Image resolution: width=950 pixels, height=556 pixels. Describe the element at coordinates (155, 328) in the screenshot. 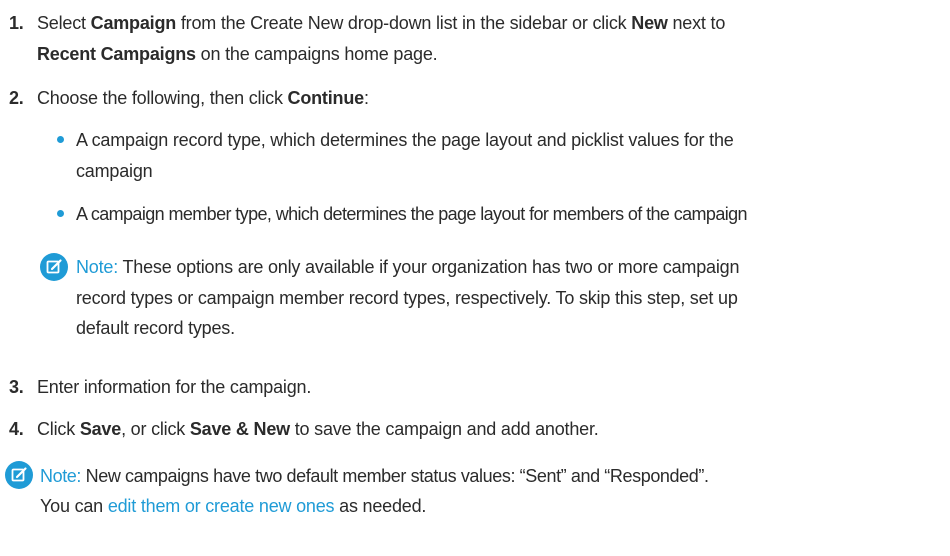

I see `note-text-line: default record types.` at that location.